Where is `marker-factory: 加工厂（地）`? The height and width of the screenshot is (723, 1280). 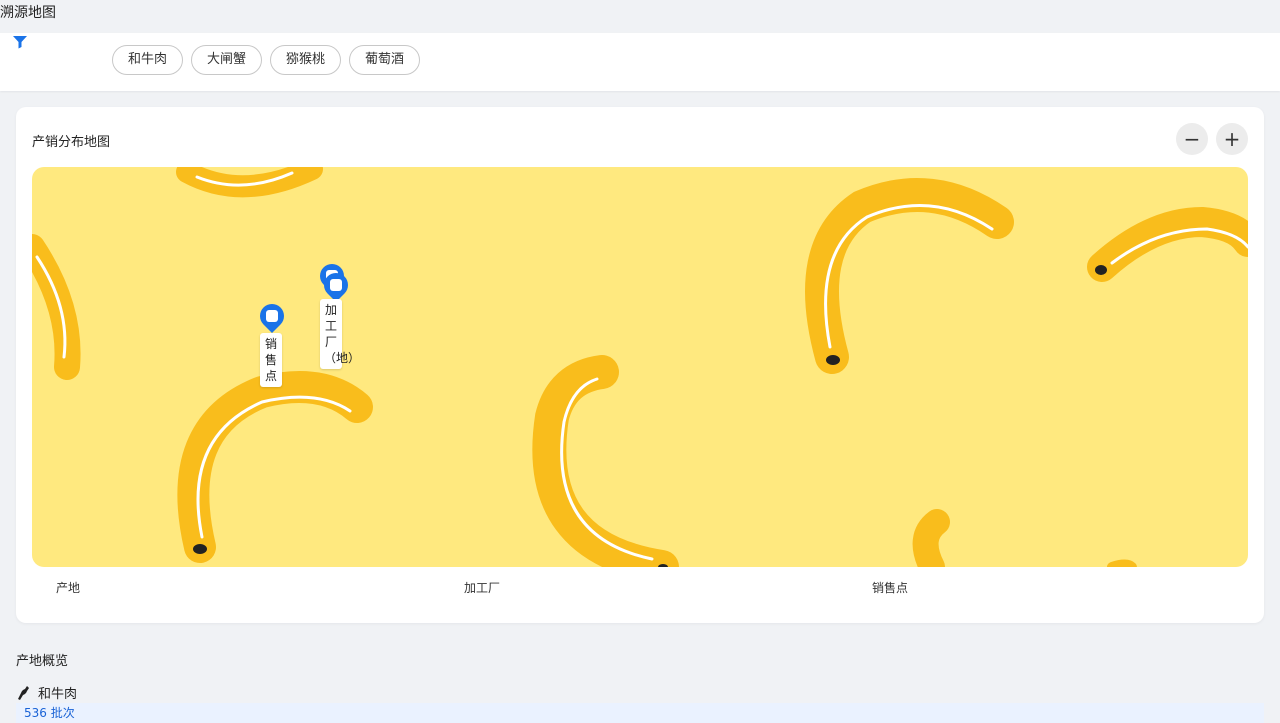 marker-factory: 加工厂（地） is located at coordinates (337, 321).